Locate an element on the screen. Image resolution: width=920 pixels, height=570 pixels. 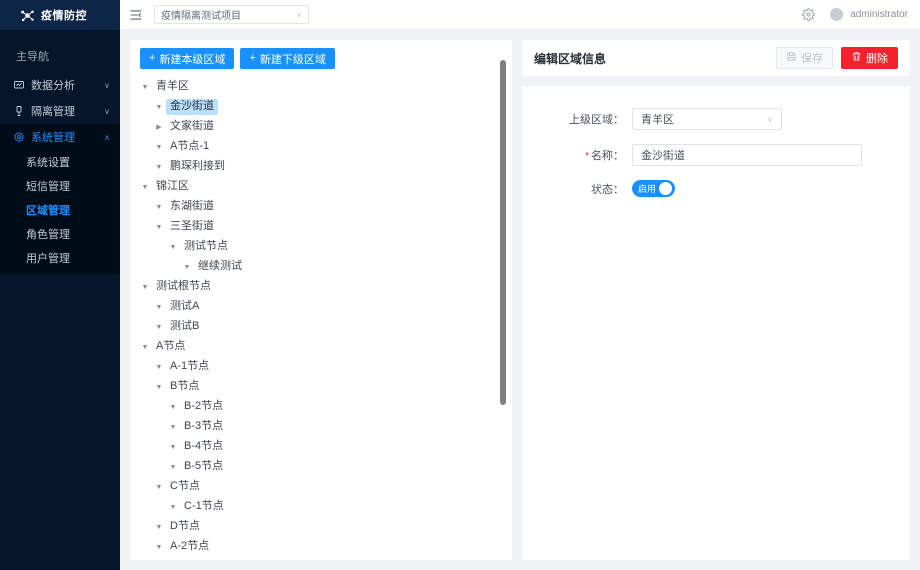
sidebar-item-user-management: 用户管理 is located at coordinates (60, 258).